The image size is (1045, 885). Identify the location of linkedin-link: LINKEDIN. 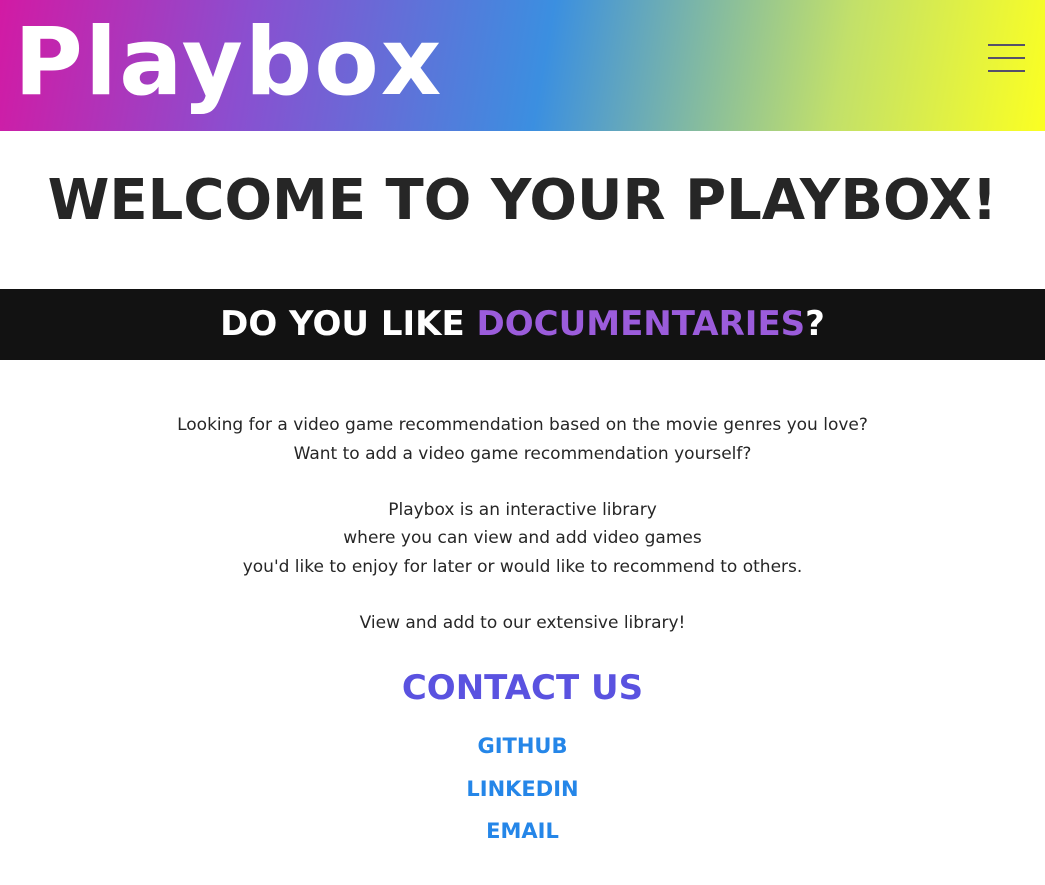
(522, 789).